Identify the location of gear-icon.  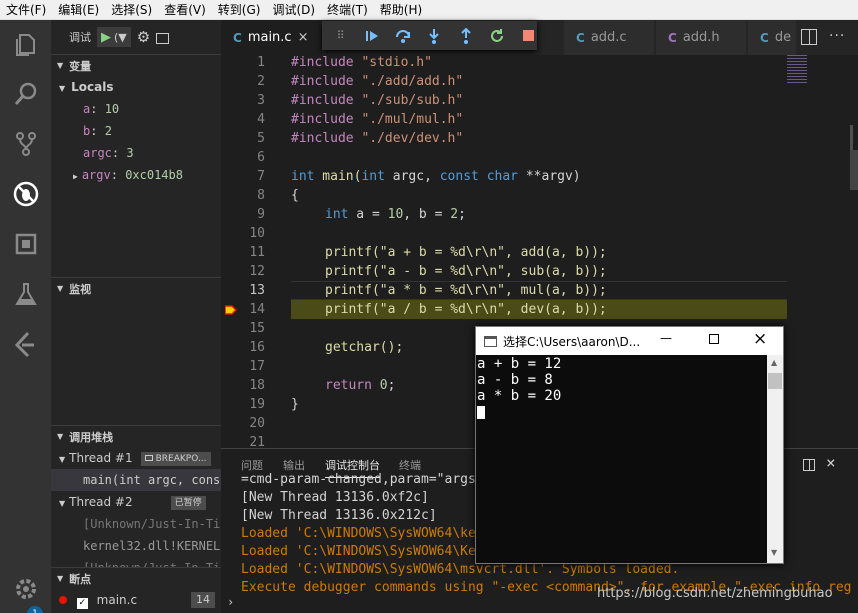
(25, 589).